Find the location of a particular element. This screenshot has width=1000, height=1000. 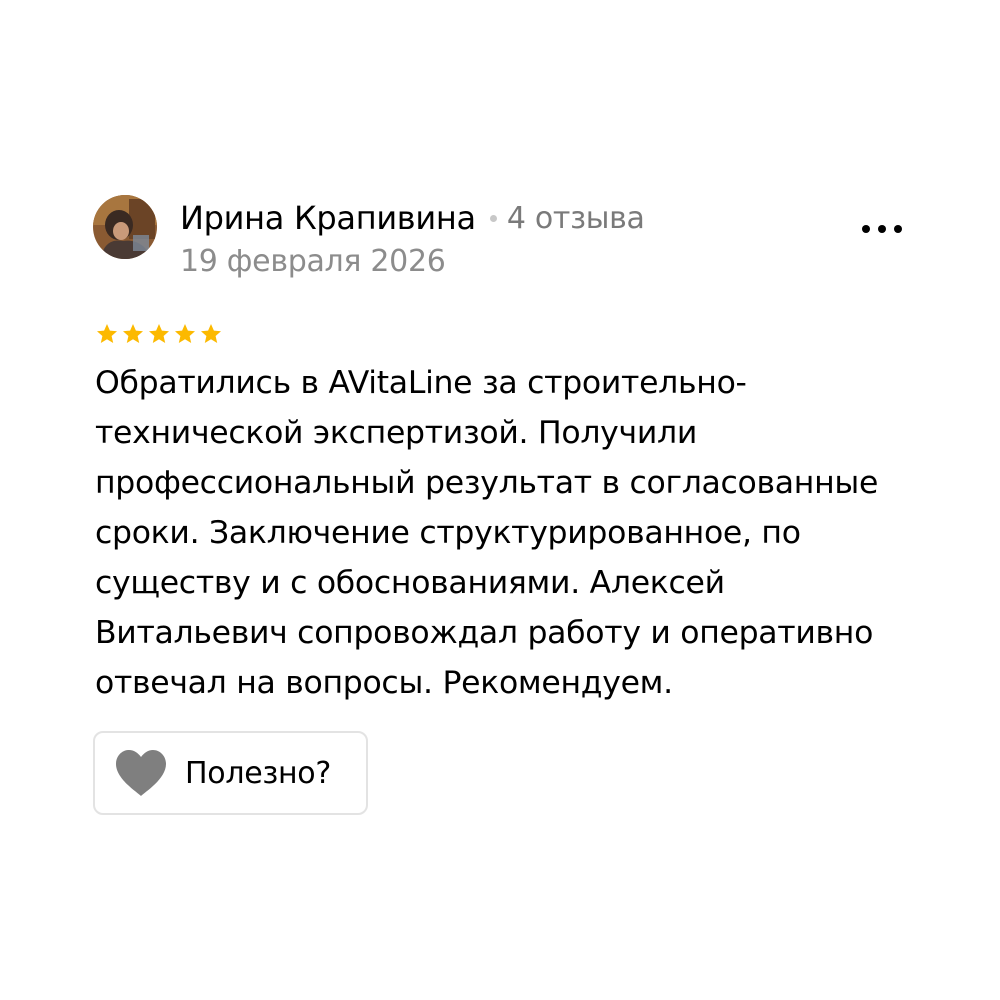

user-photo-avatar-icon is located at coordinates (125, 227).